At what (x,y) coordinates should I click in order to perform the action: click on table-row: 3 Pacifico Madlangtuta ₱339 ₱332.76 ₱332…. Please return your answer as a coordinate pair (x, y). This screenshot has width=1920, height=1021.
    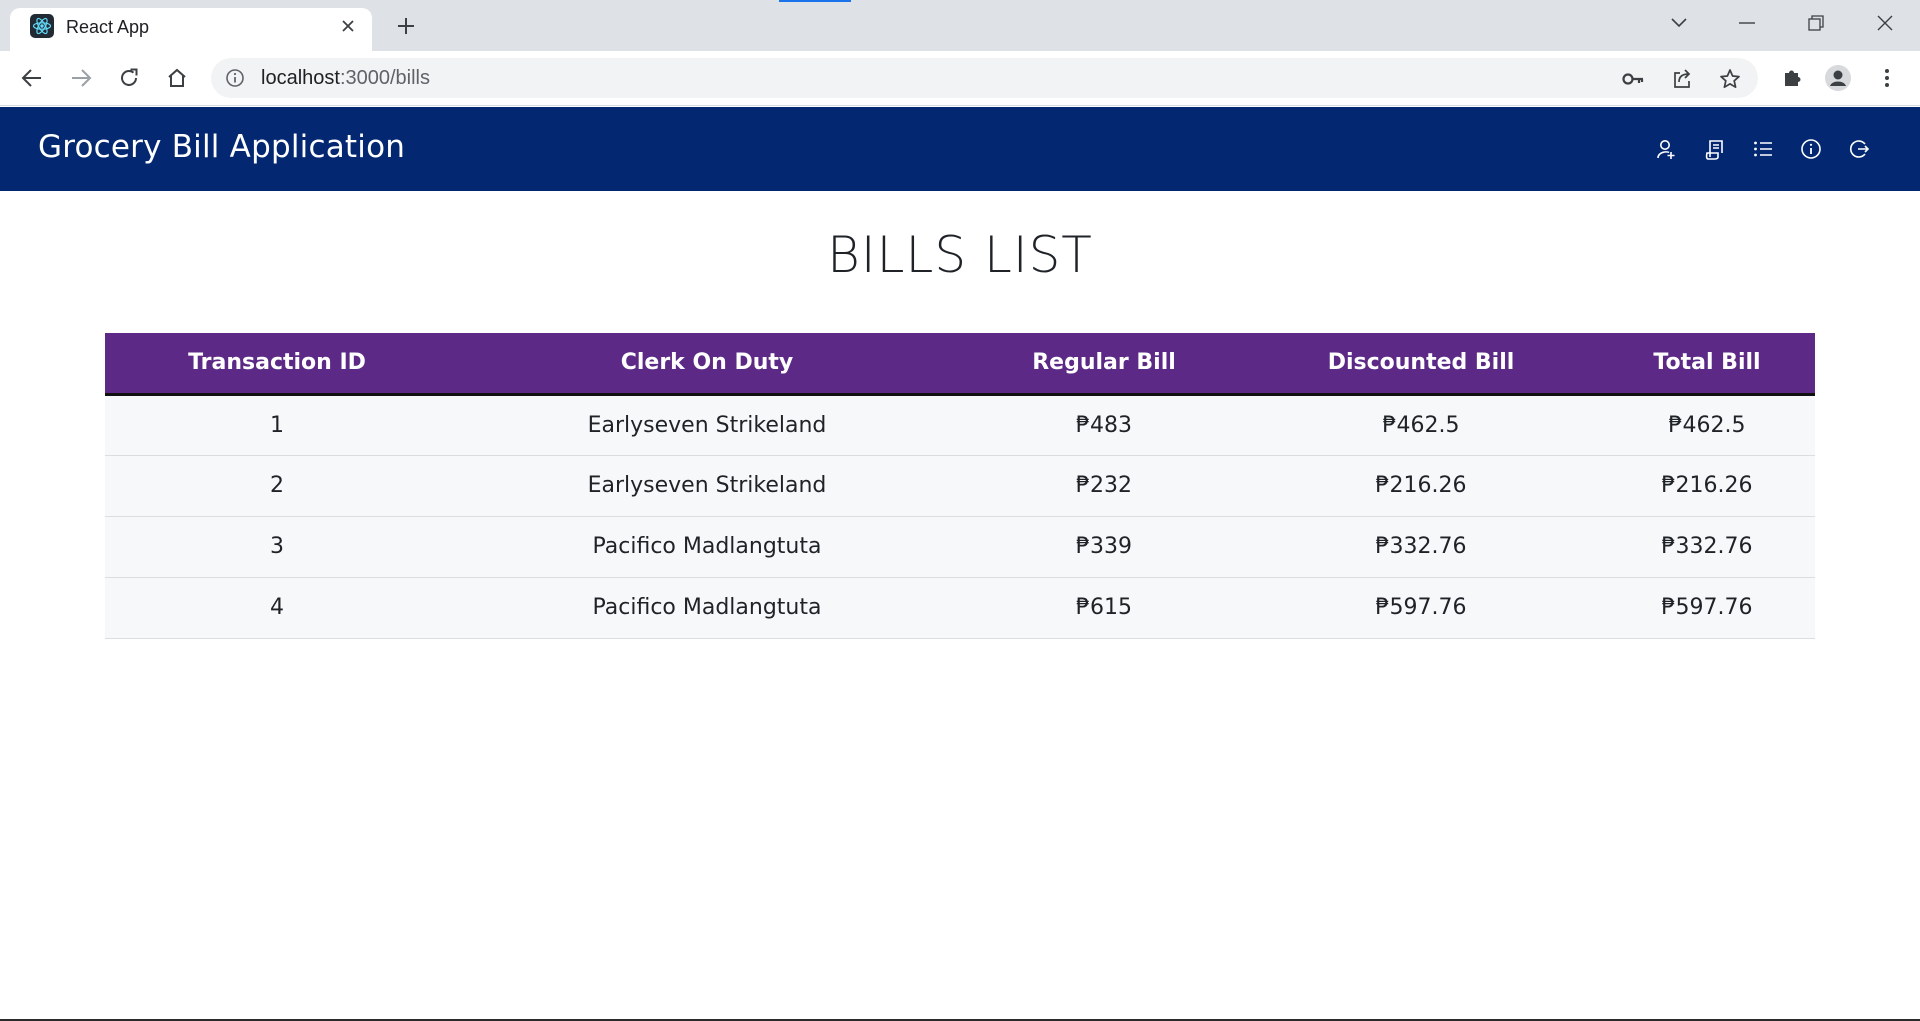
    Looking at the image, I should click on (960, 547).